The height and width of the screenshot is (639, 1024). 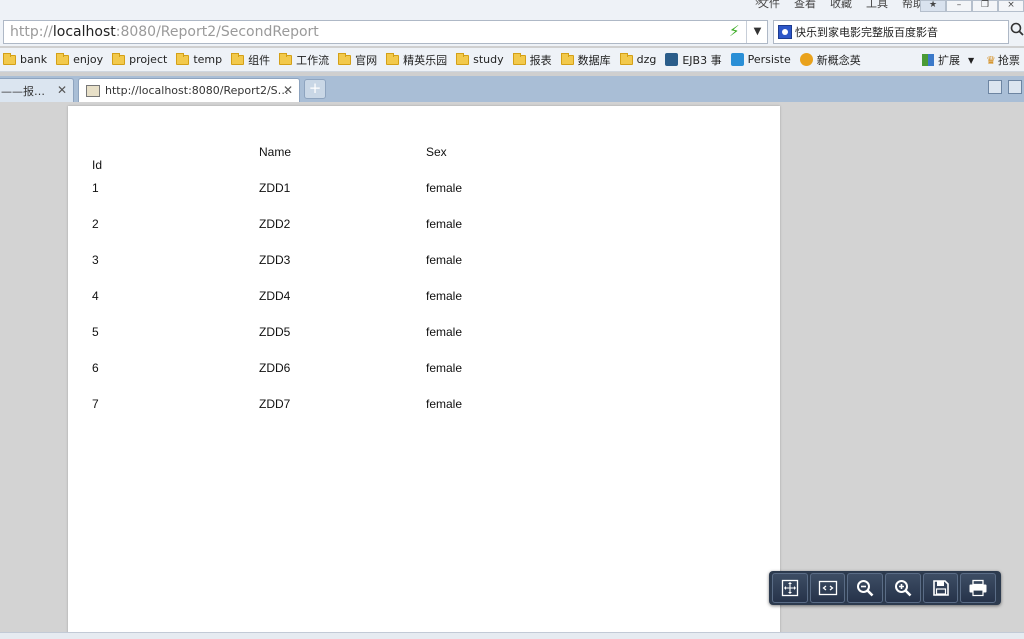 What do you see at coordinates (940, 588) in the screenshot?
I see `save-icon` at bounding box center [940, 588].